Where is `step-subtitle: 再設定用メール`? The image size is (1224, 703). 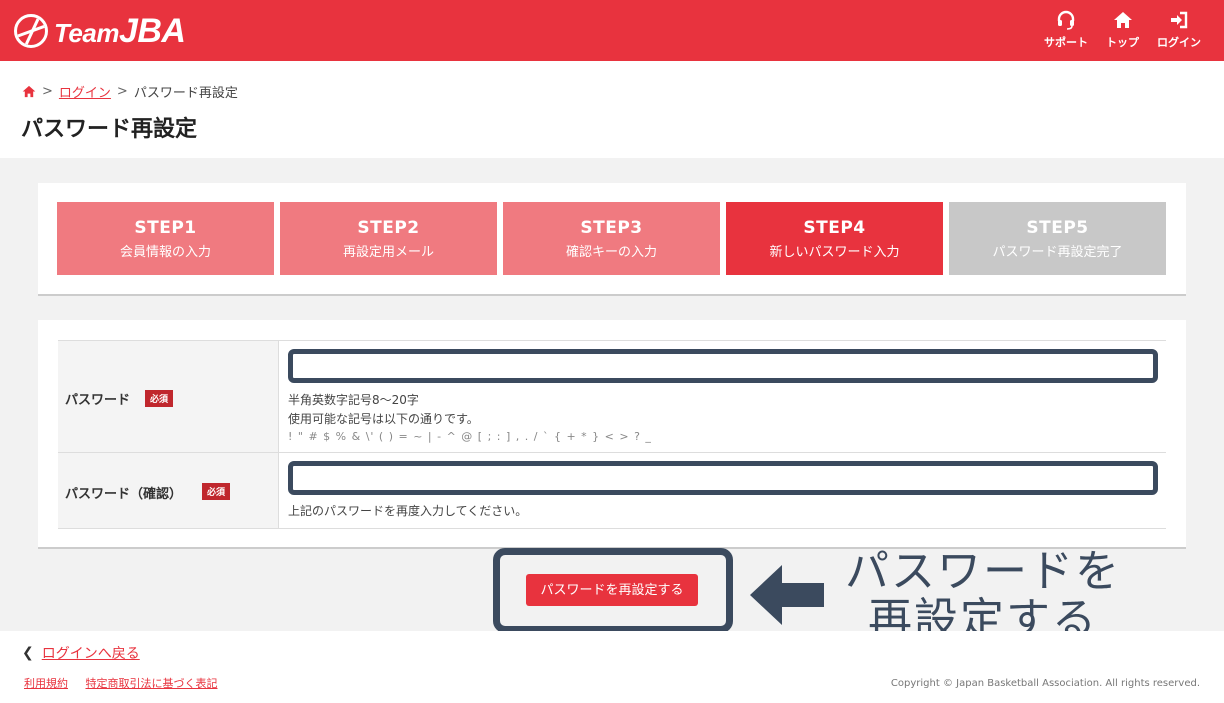
step-subtitle: 再設定用メール is located at coordinates (388, 252).